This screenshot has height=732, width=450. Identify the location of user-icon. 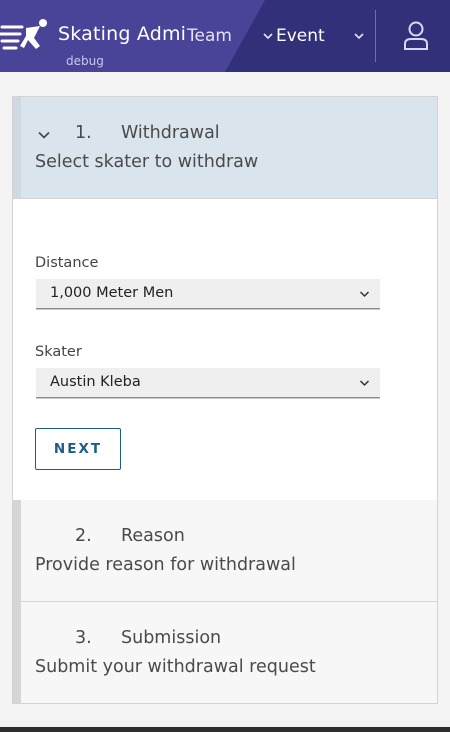
(416, 36).